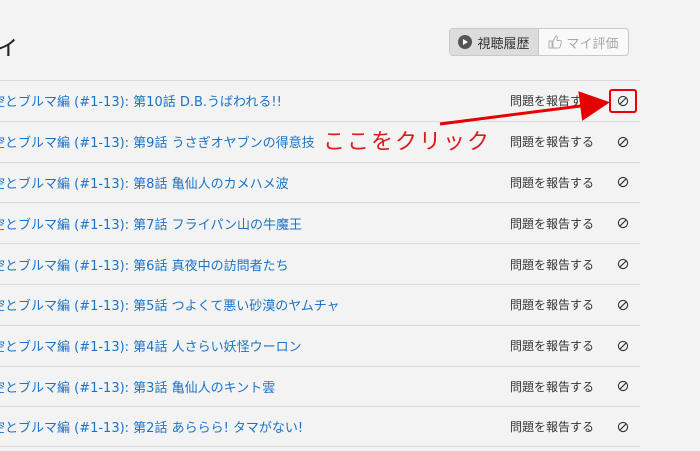  What do you see at coordinates (144, 182) in the screenshot?
I see `episode-title-link: 孫悟空とブルマ編 (#1-13): 第8話 亀仙人のカメハメ波` at bounding box center [144, 182].